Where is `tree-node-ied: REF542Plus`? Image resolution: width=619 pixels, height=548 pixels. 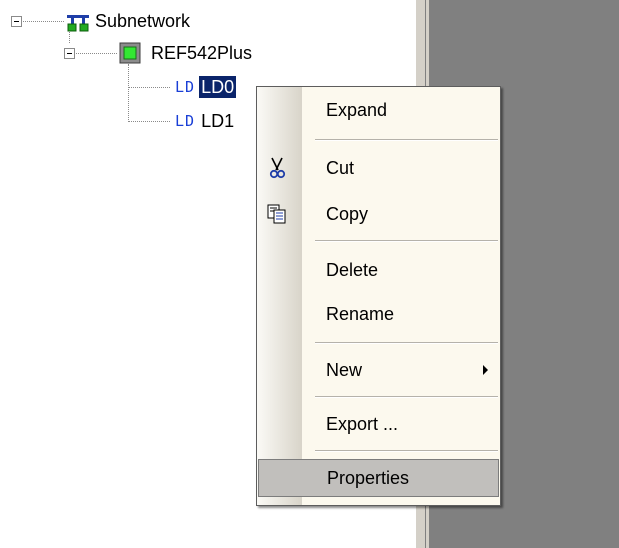 tree-node-ied: REF542Plus is located at coordinates (185, 53).